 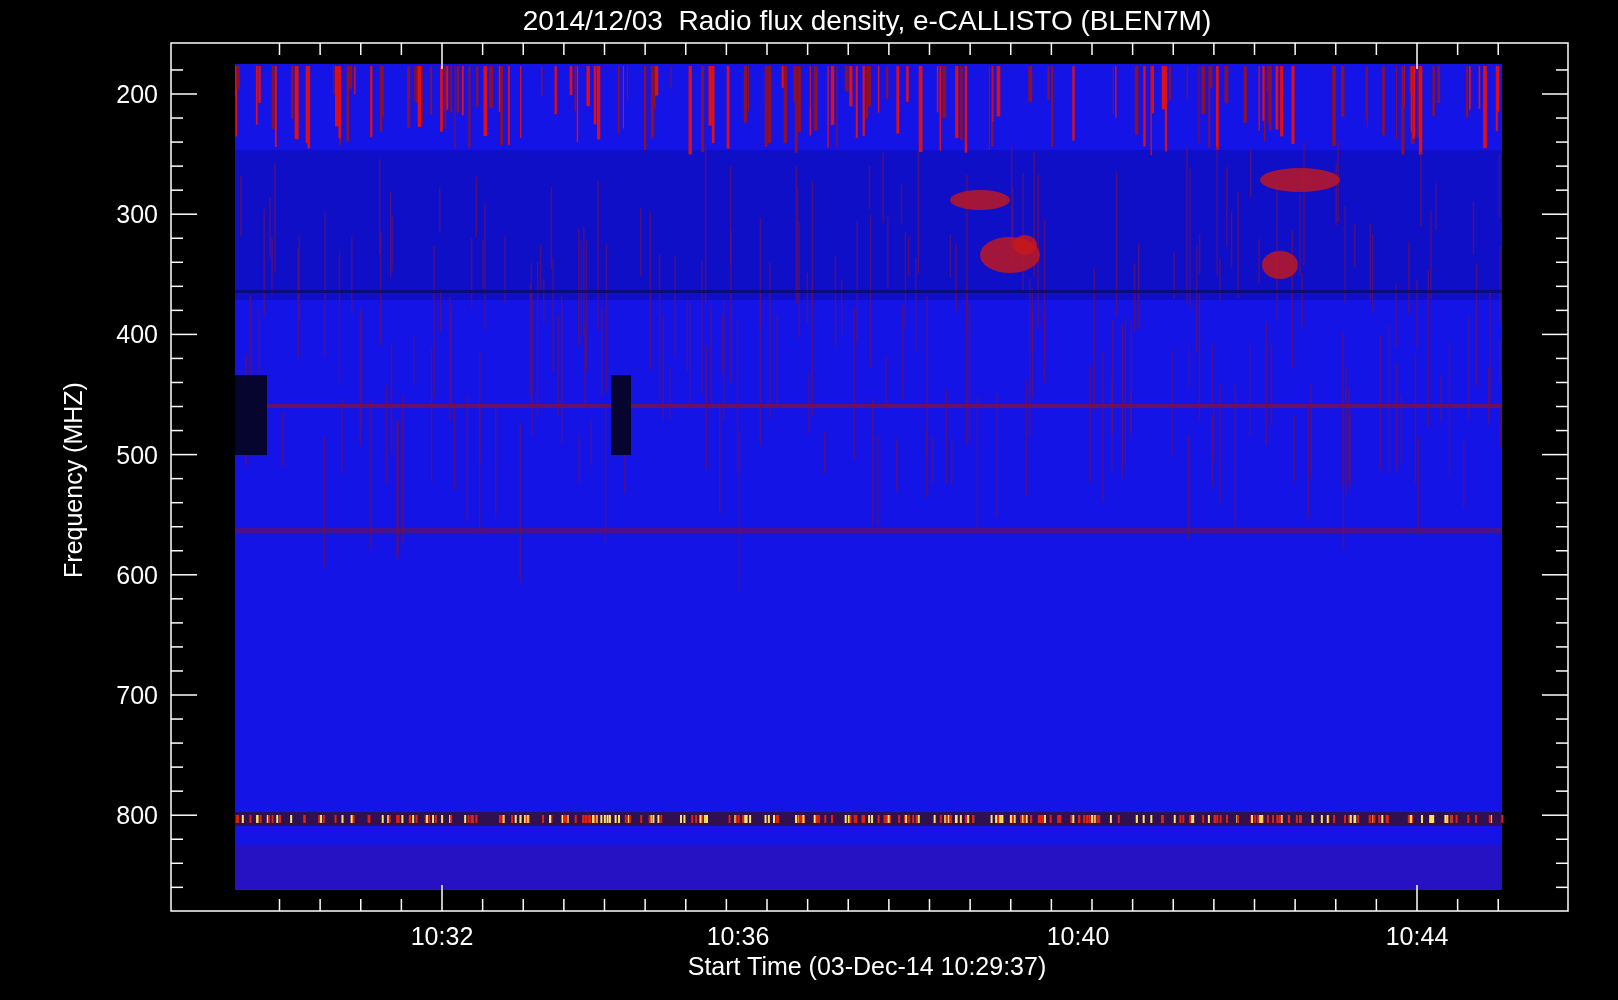 I want to click on x-tick-label: 10:32, so click(x=442, y=936).